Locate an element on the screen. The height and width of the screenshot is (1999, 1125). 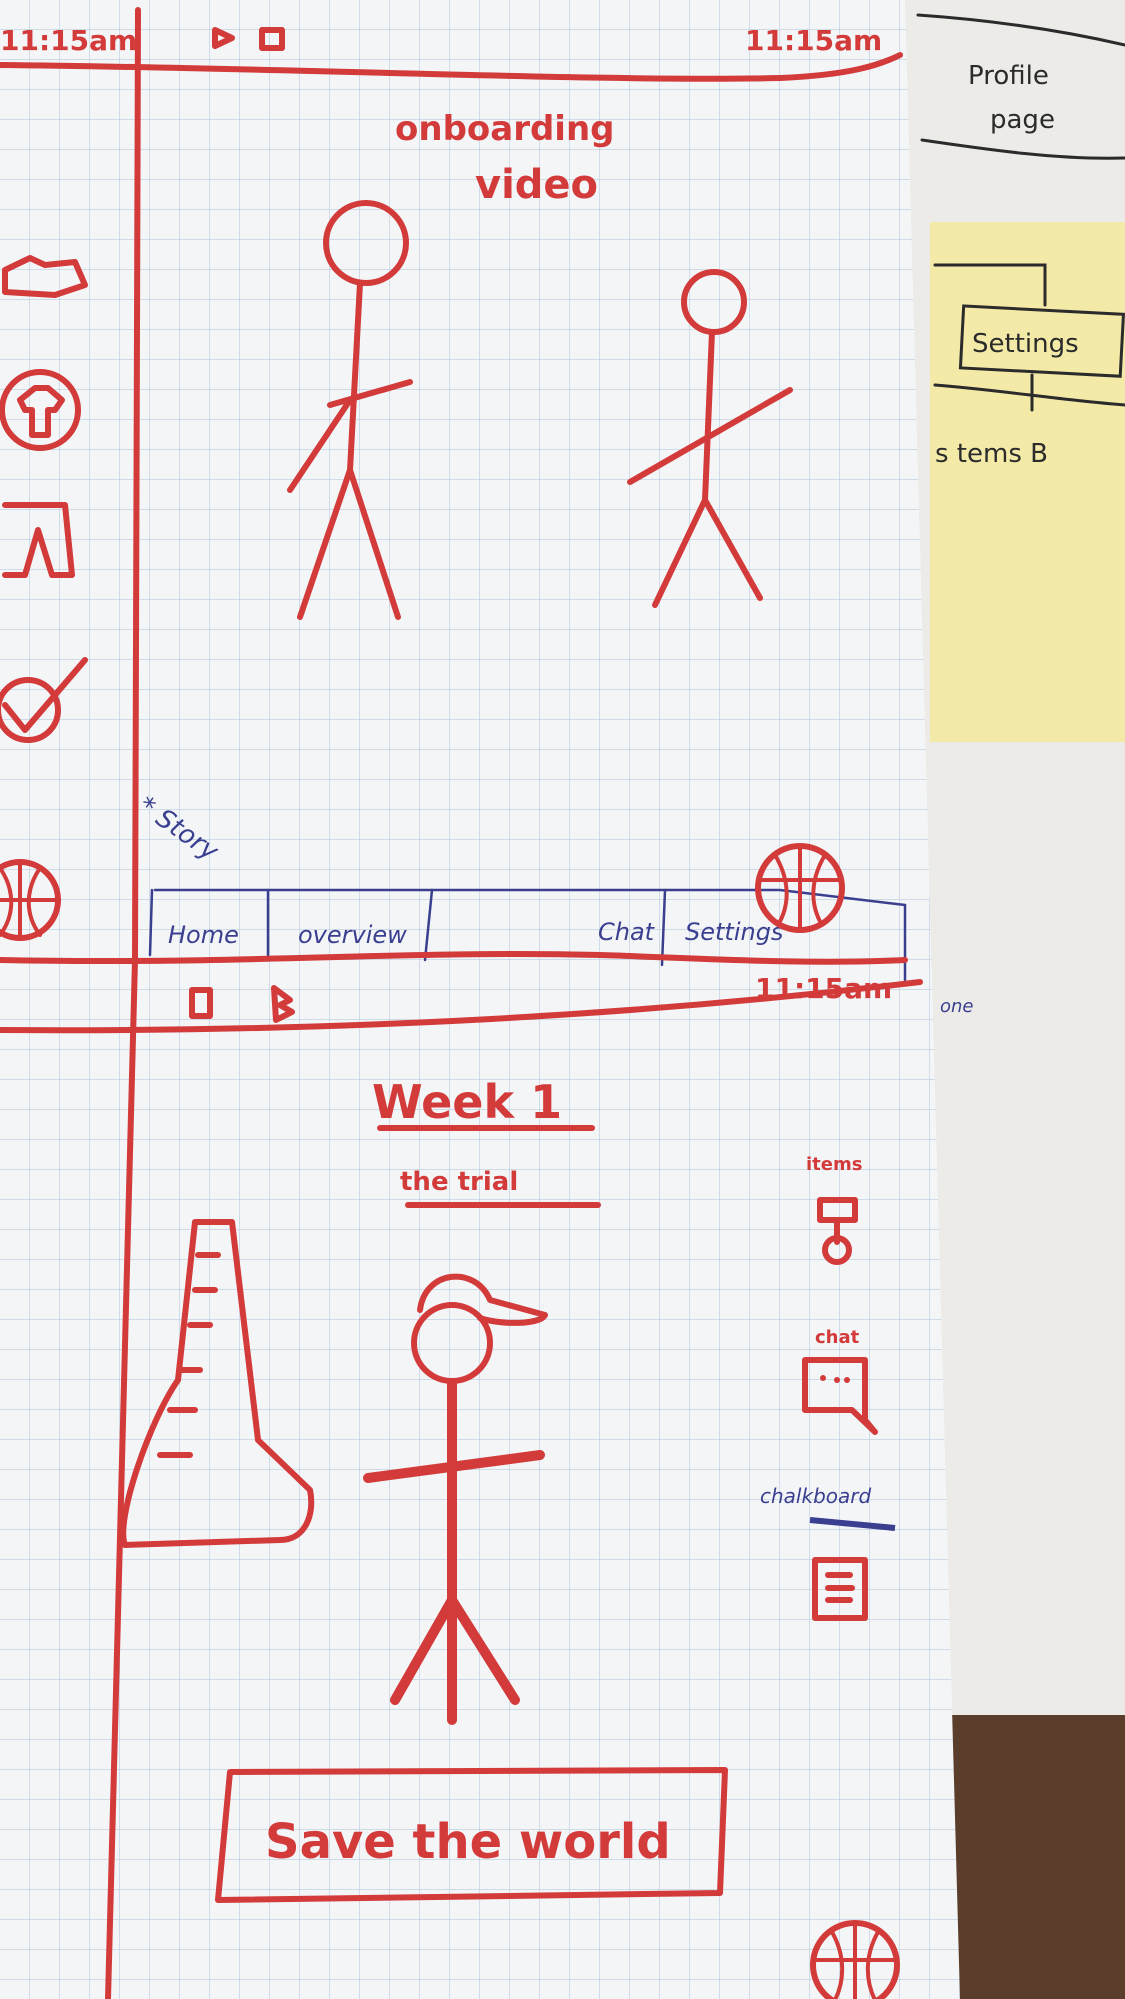
nav-tab-label: Chat is located at coordinates (627, 932).